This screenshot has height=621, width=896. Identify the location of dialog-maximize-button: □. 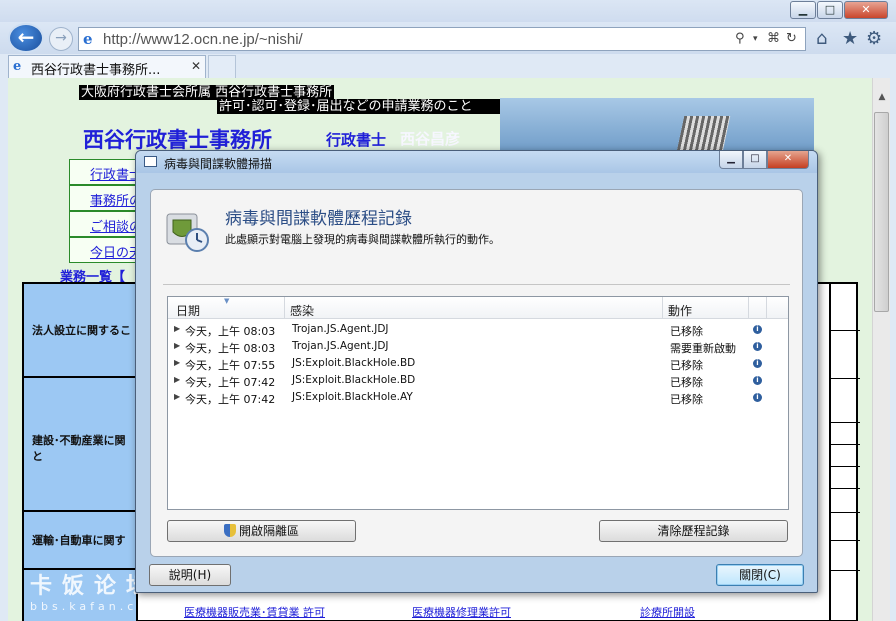
(755, 160).